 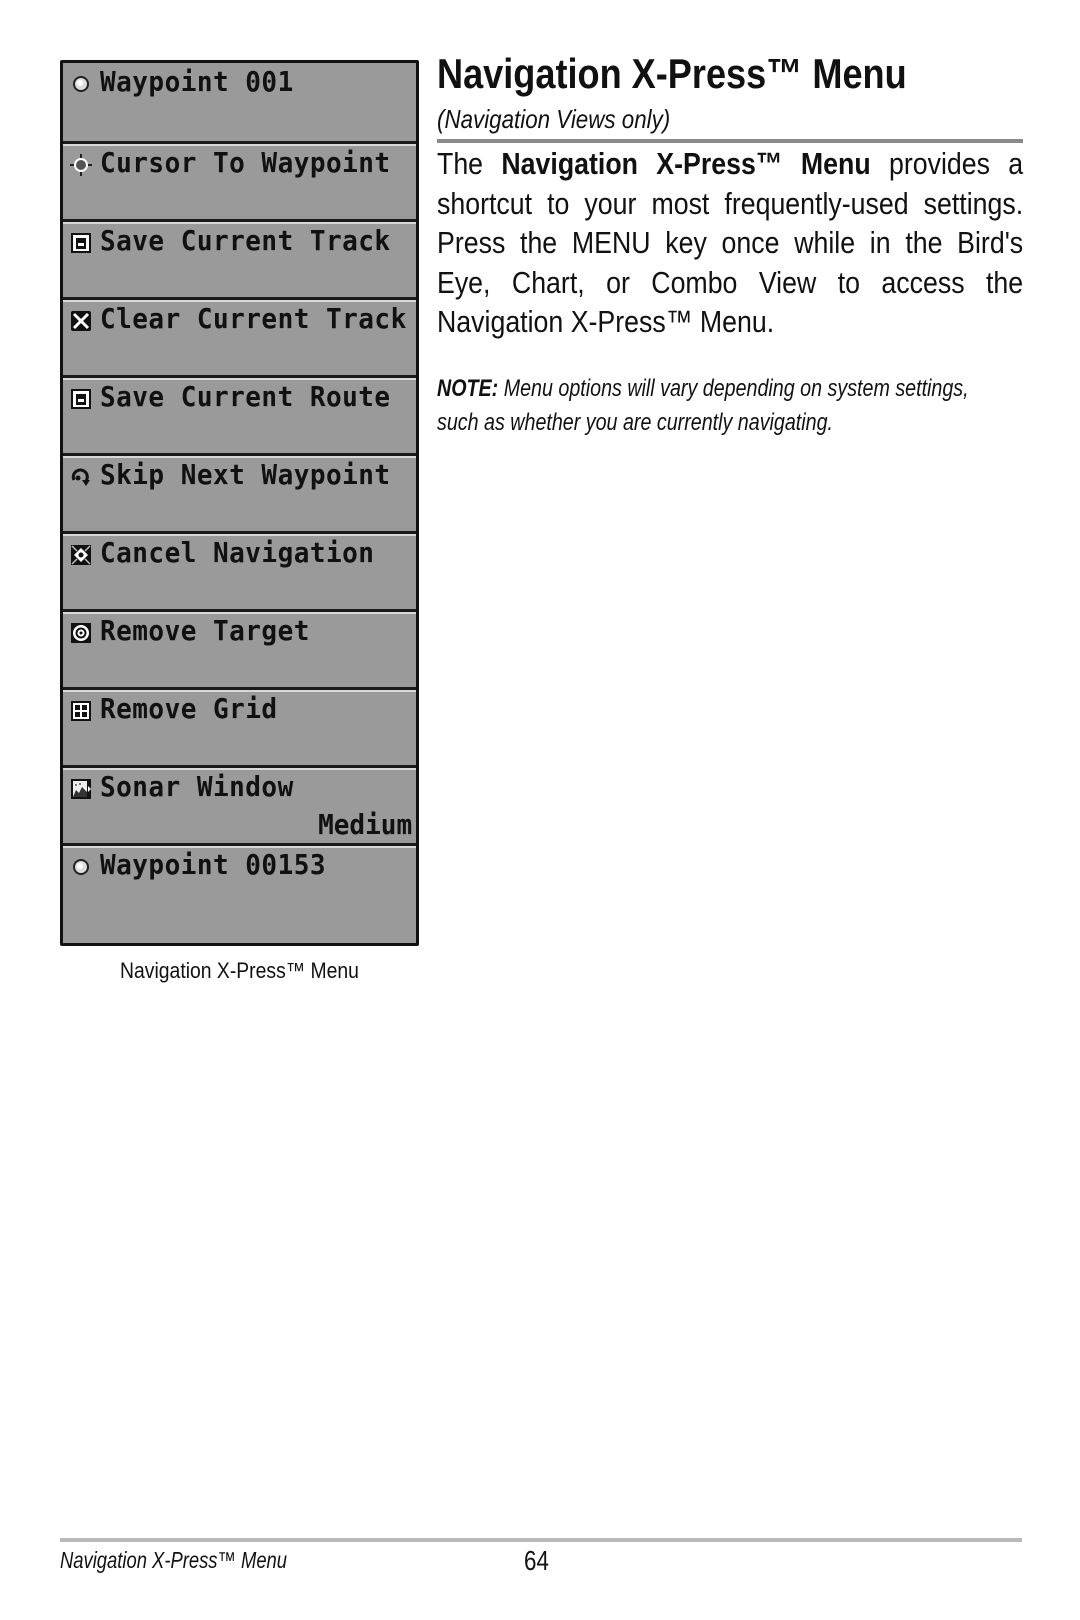 What do you see at coordinates (245, 162) in the screenshot?
I see `menu-item-label: Cursor To Waypoint` at bounding box center [245, 162].